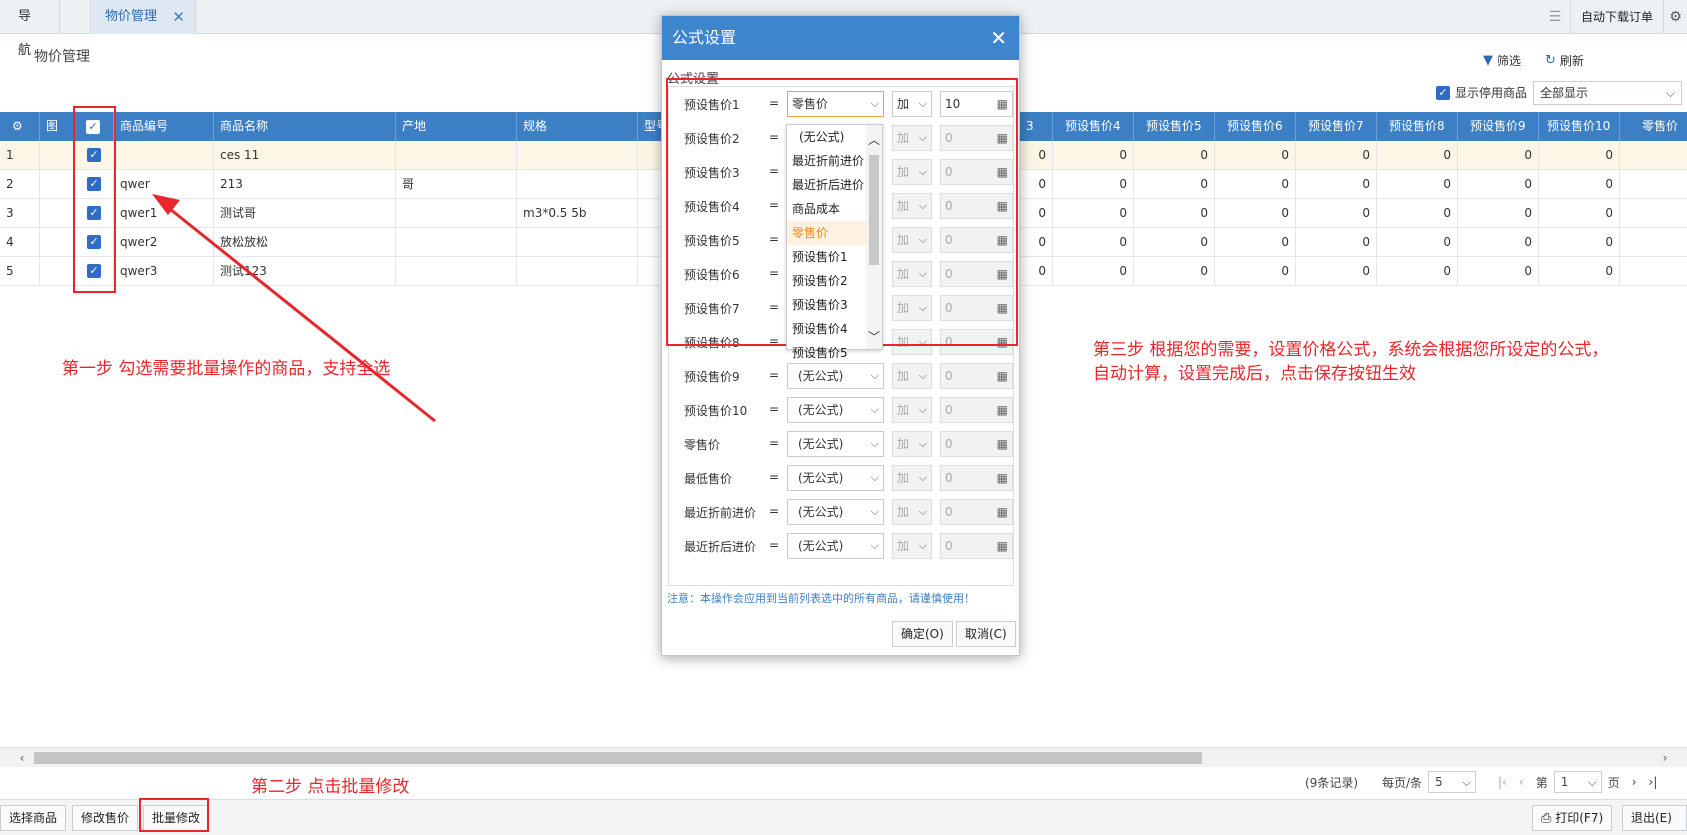 Image resolution: width=1687 pixels, height=835 pixels. What do you see at coordinates (1351, 350) in the screenshot?
I see `annotation-step3-line1: 第三步 根据您的需要，设置价格公式，系统会根据您所设定的公式，` at bounding box center [1351, 350].